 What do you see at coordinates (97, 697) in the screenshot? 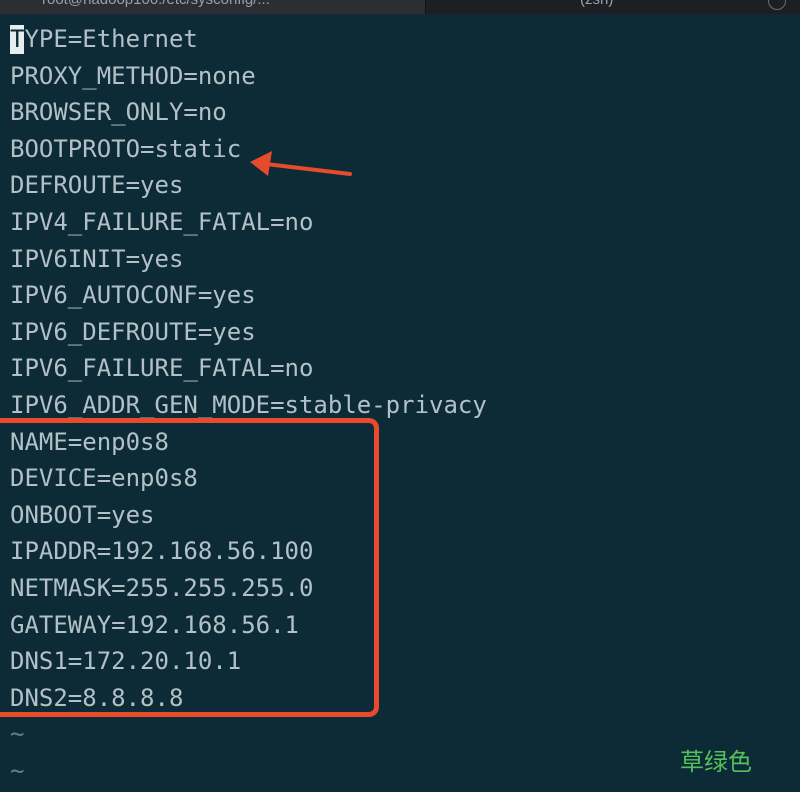
I see `config-line-dns2: DNS2=8.8.8.8` at bounding box center [97, 697].